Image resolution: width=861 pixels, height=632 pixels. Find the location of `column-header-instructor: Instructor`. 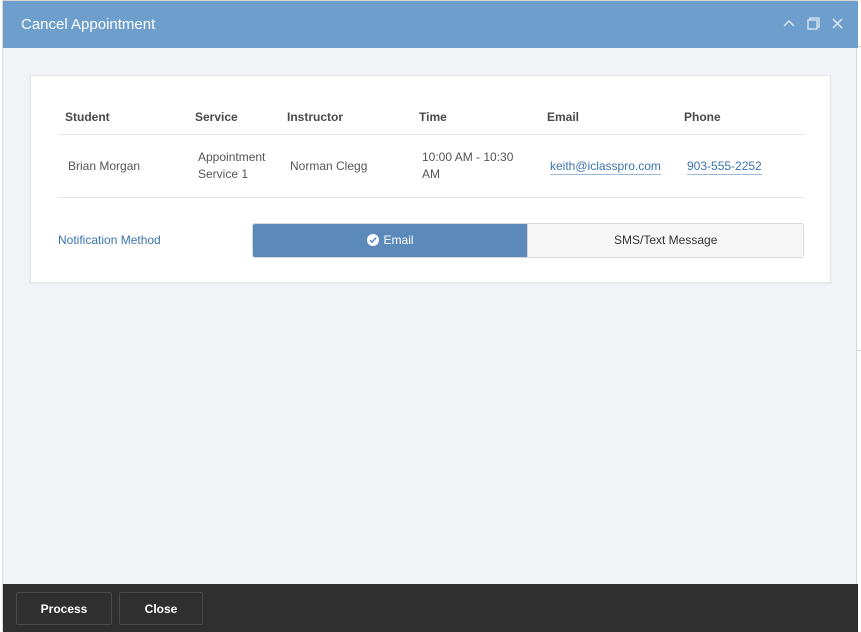

column-header-instructor: Instructor is located at coordinates (315, 117).